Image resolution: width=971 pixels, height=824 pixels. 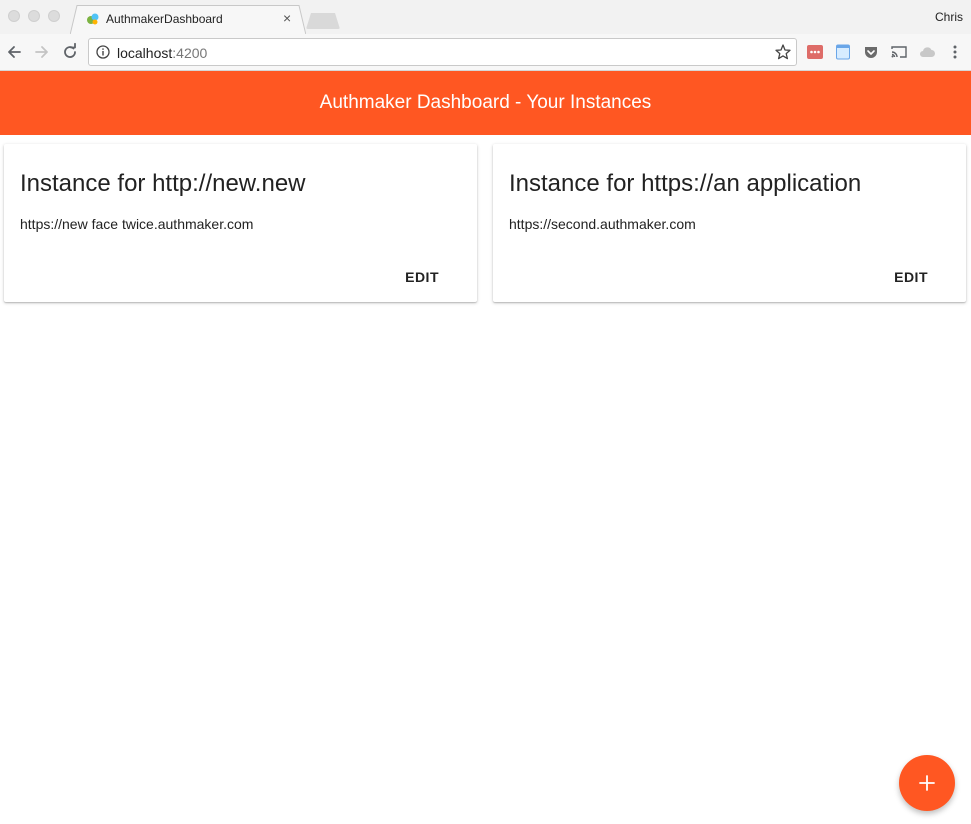 I want to click on minimize-window-button, so click(x=34, y=16).